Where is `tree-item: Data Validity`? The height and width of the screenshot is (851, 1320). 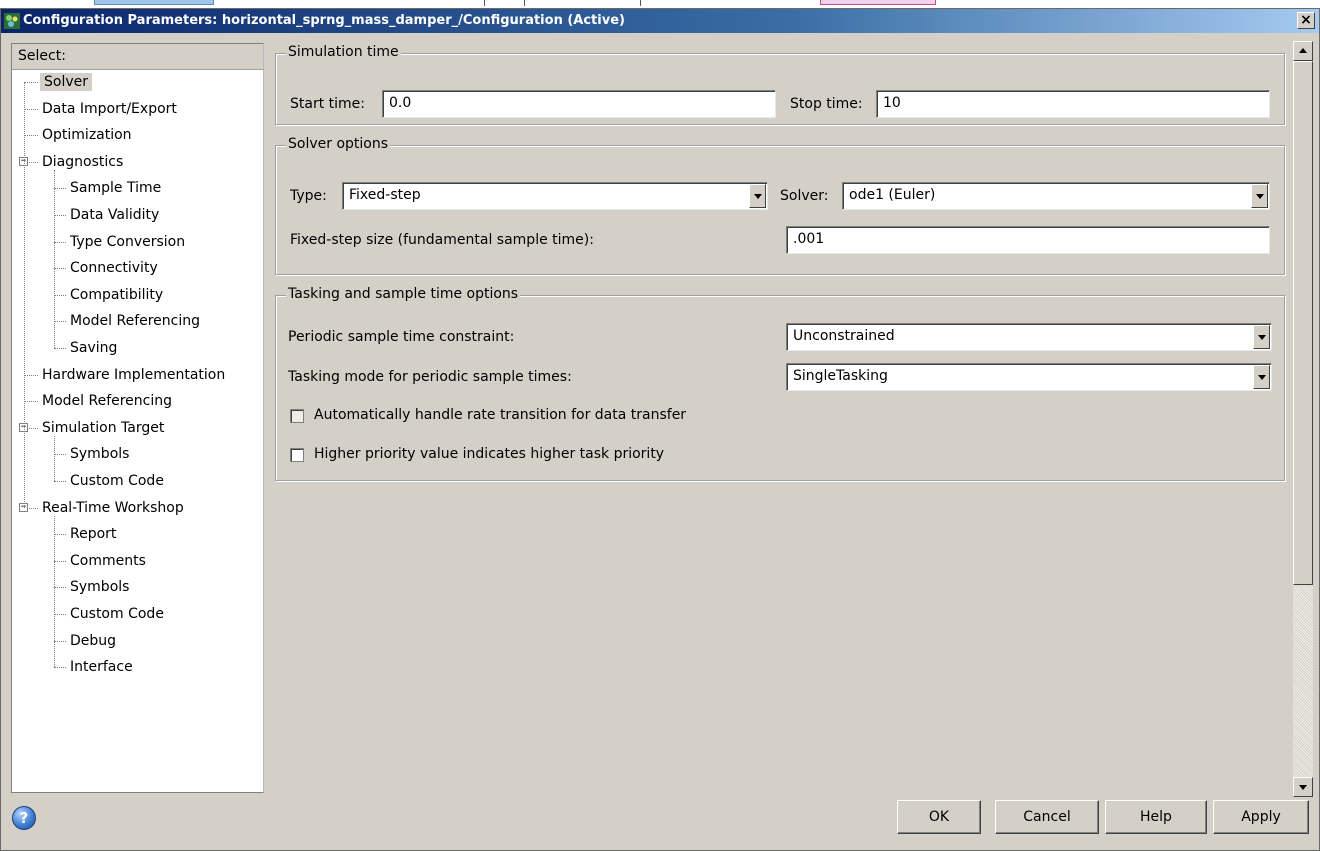 tree-item: Data Validity is located at coordinates (114, 215).